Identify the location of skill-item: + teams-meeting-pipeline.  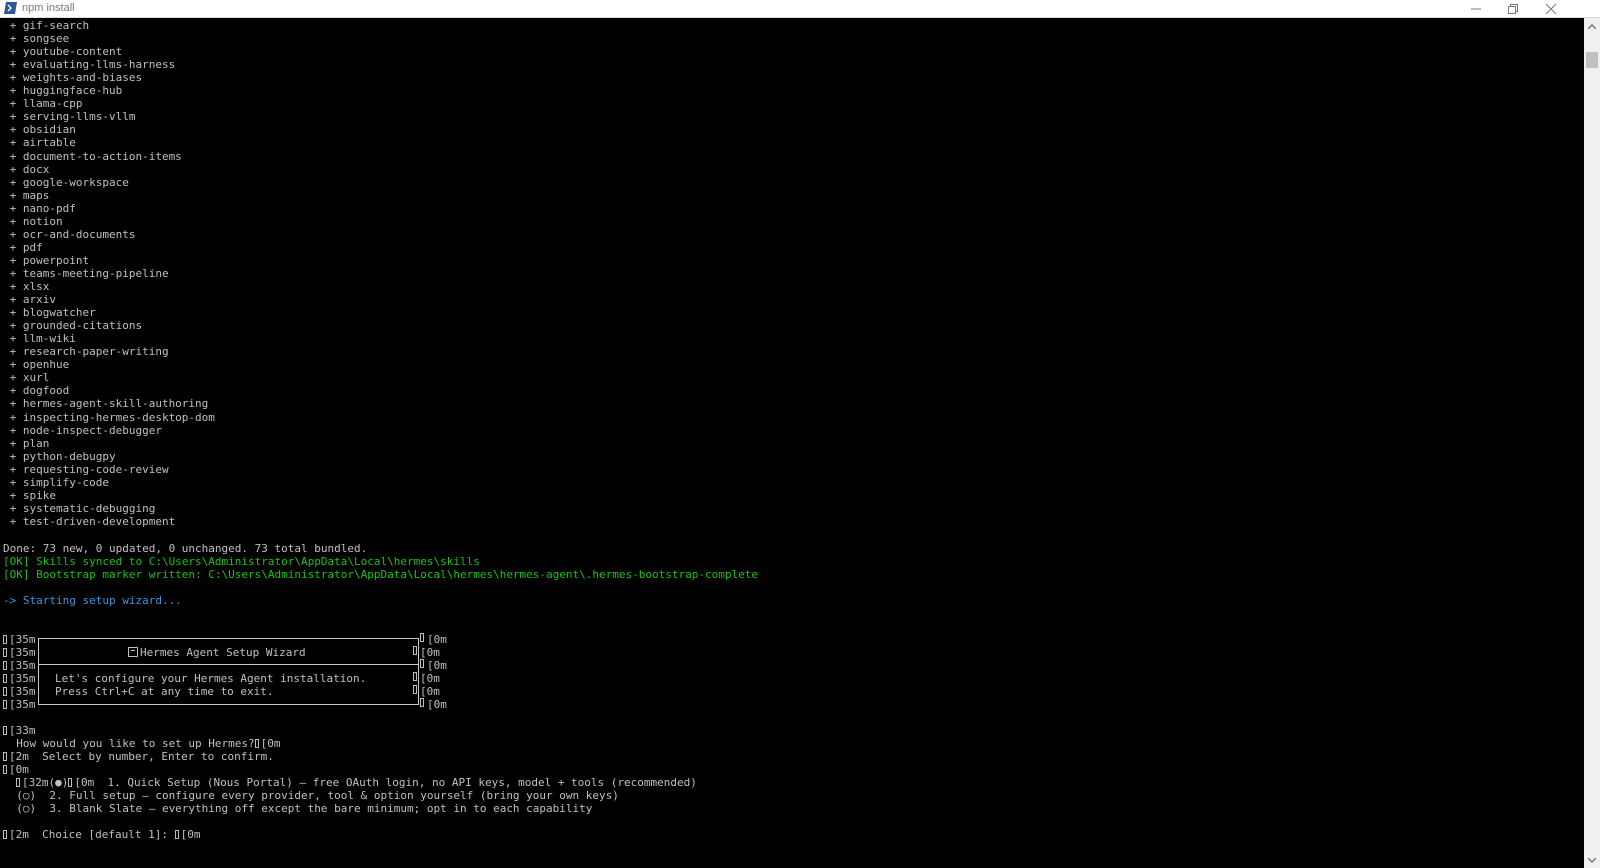
(86, 273).